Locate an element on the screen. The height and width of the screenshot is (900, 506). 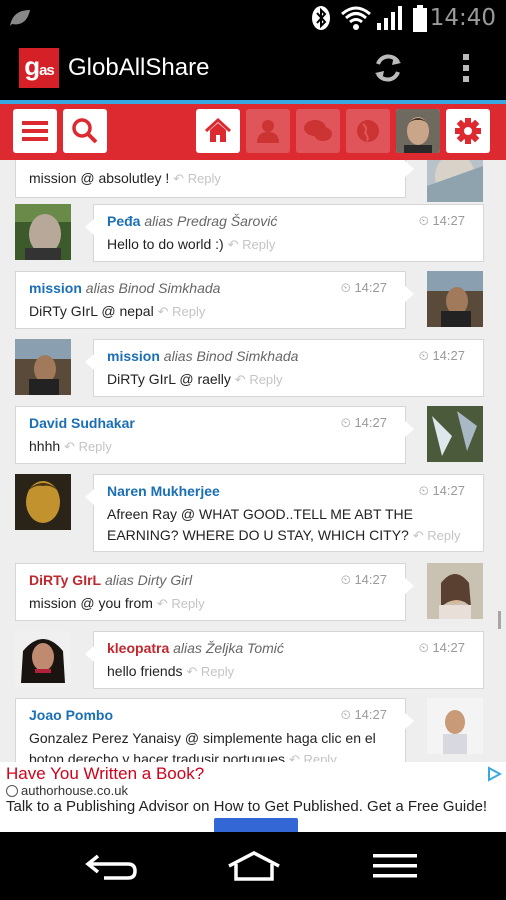
settings-icon is located at coordinates (468, 131).